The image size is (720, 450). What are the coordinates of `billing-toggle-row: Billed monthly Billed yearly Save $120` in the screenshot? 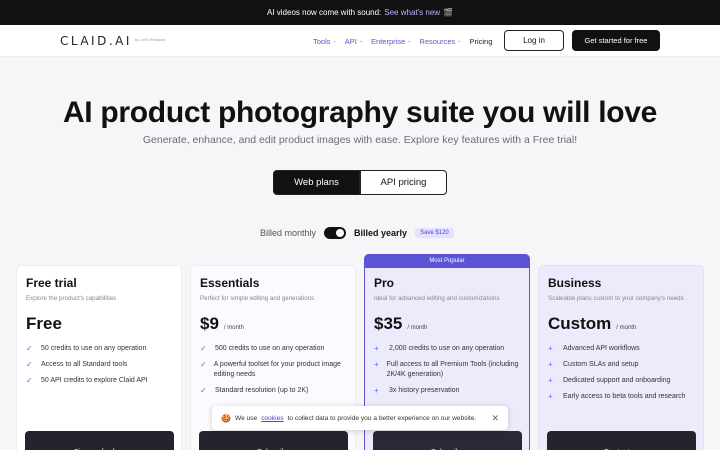 It's located at (357, 233).